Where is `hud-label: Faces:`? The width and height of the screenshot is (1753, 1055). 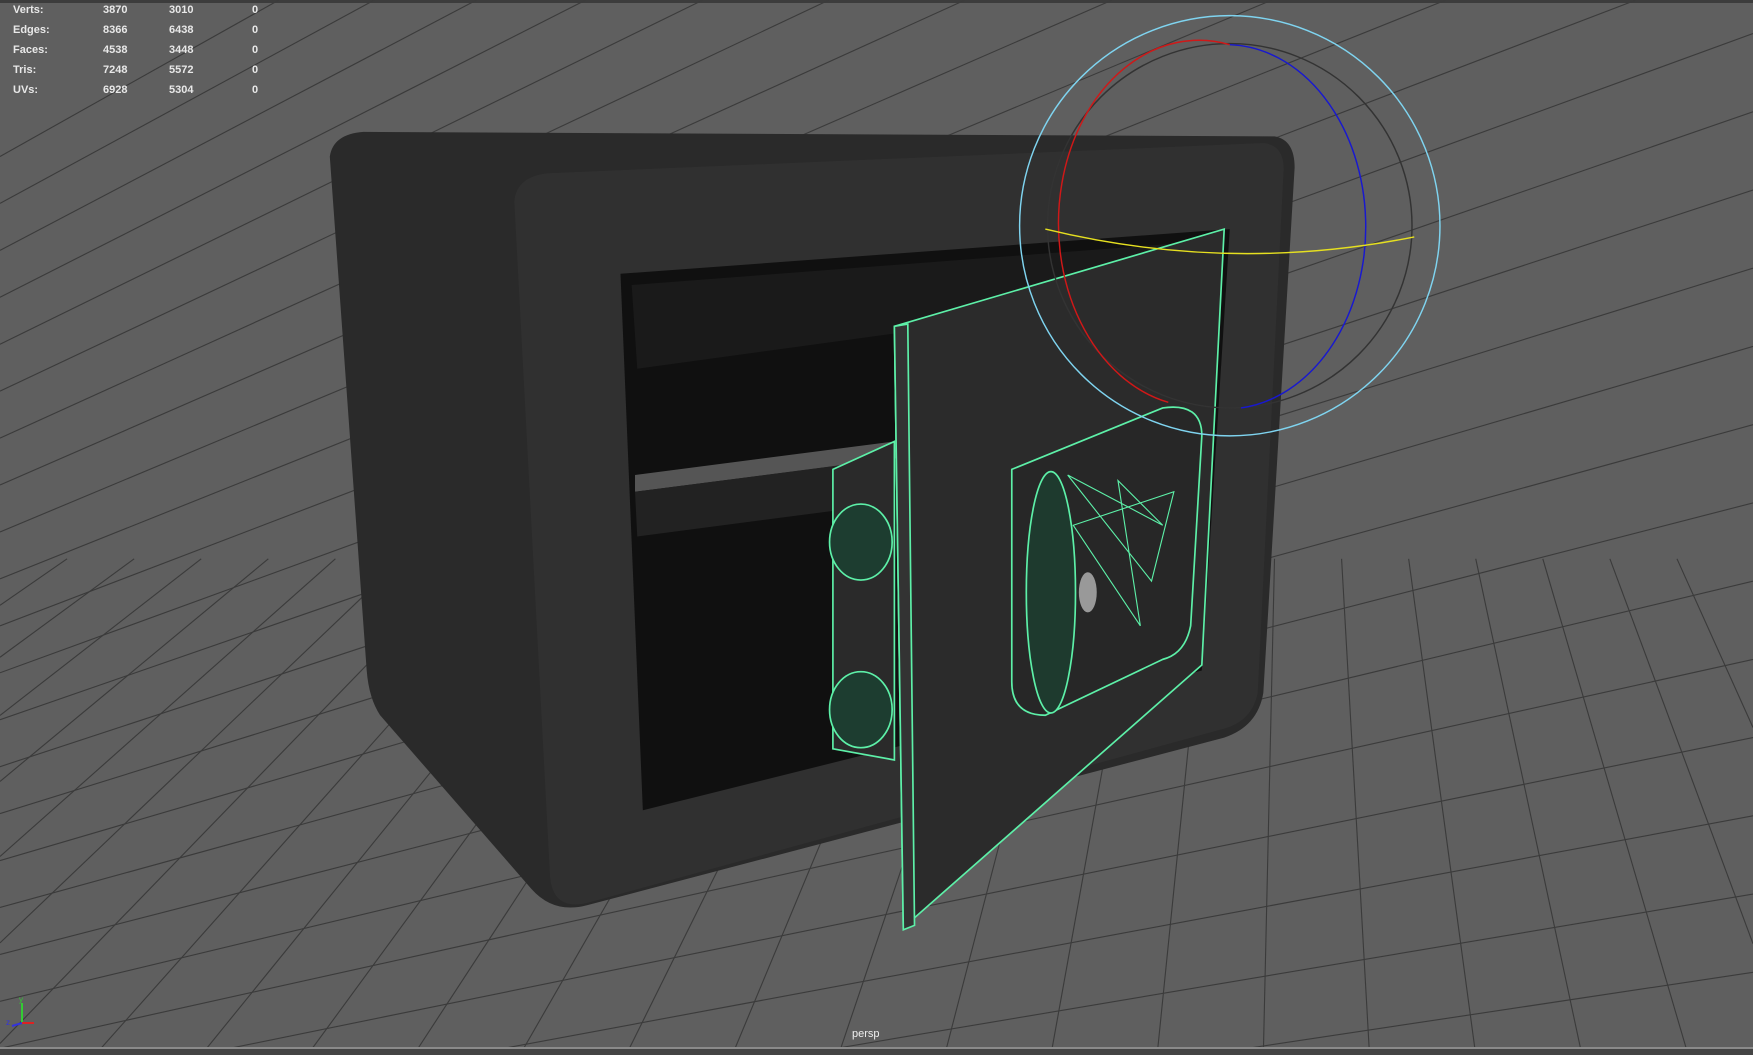 hud-label: Faces: is located at coordinates (30, 50).